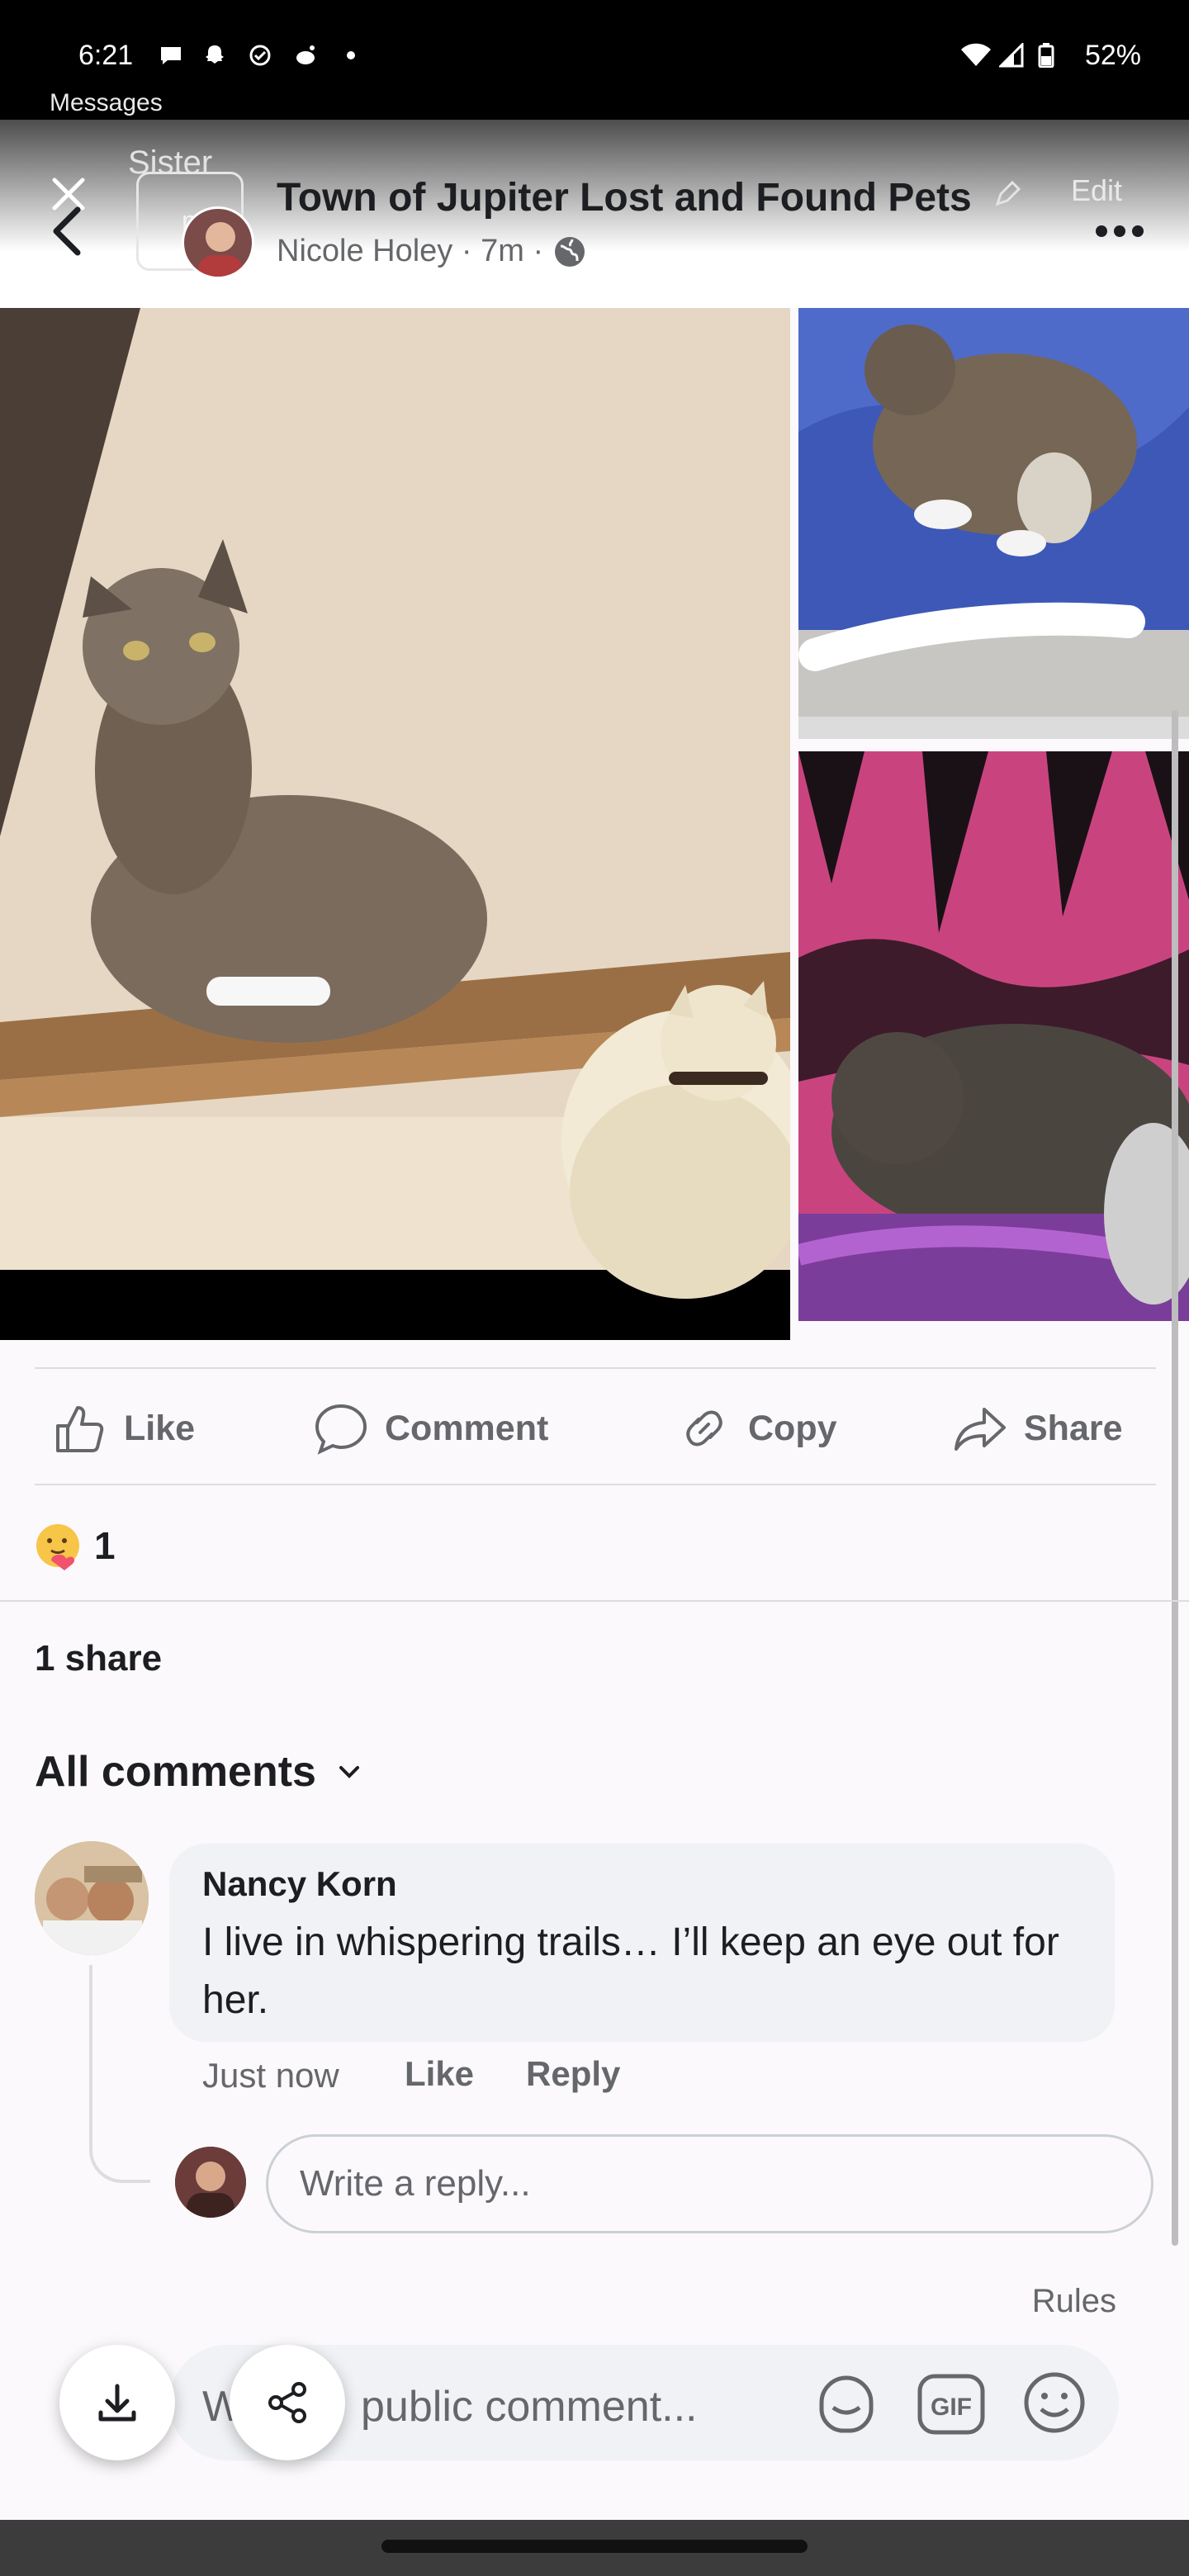  Describe the element at coordinates (1074, 2301) in the screenshot. I see `rules-link: Rules` at that location.